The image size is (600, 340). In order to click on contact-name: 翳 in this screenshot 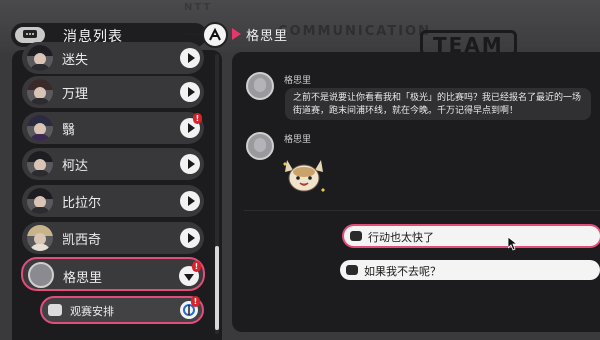, I will do `click(69, 130)`.